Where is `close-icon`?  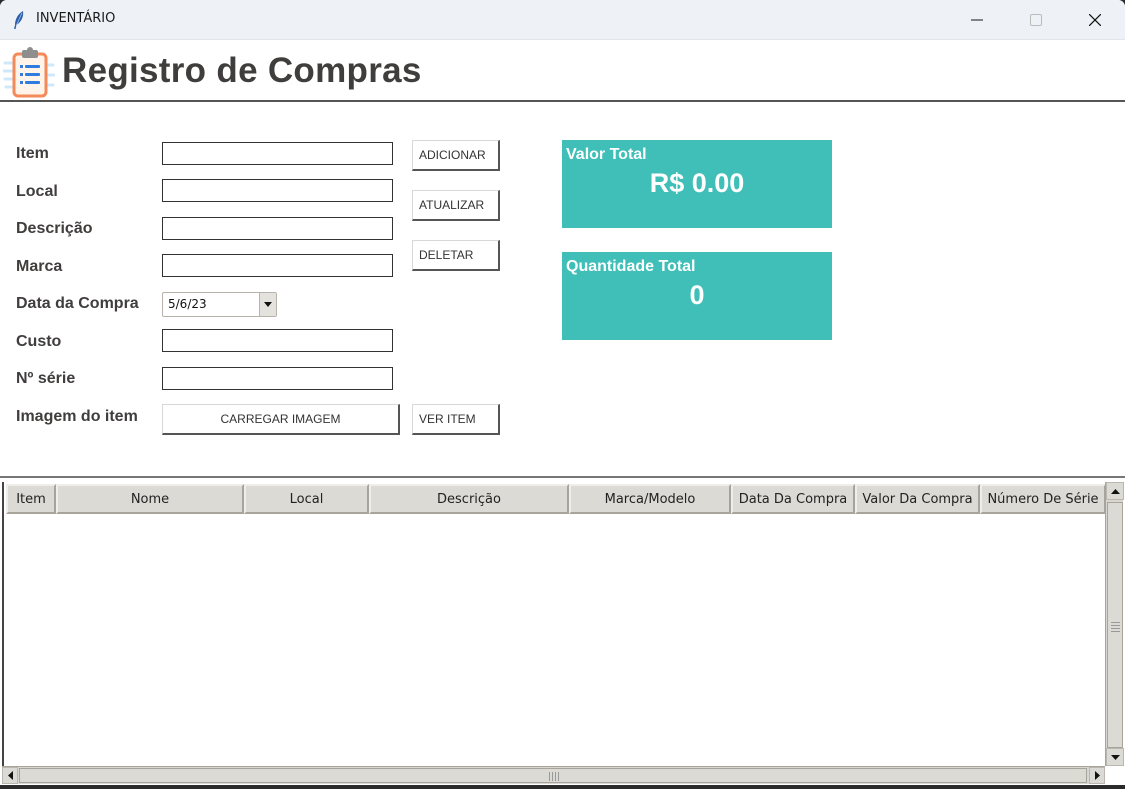 close-icon is located at coordinates (1095, 20).